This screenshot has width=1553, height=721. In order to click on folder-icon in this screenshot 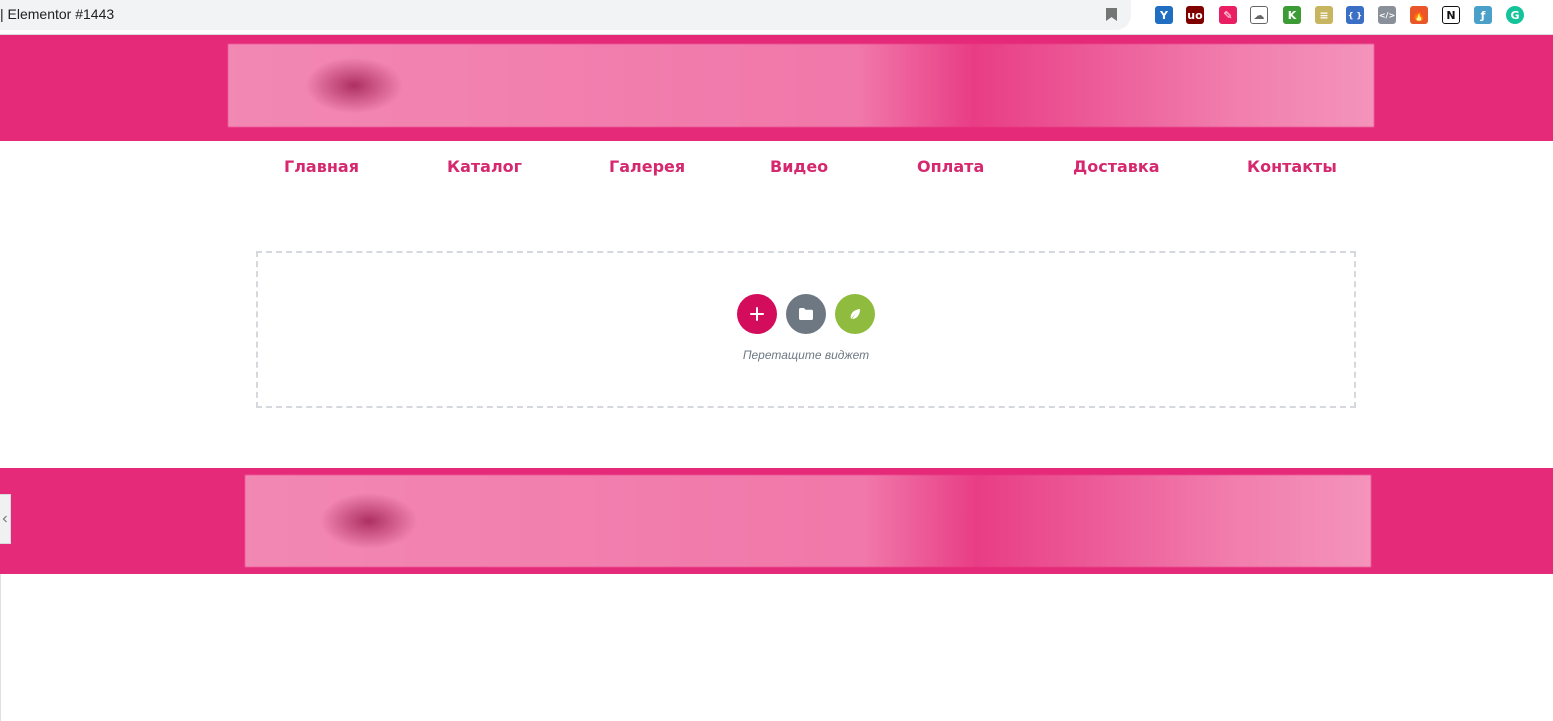, I will do `click(806, 314)`.